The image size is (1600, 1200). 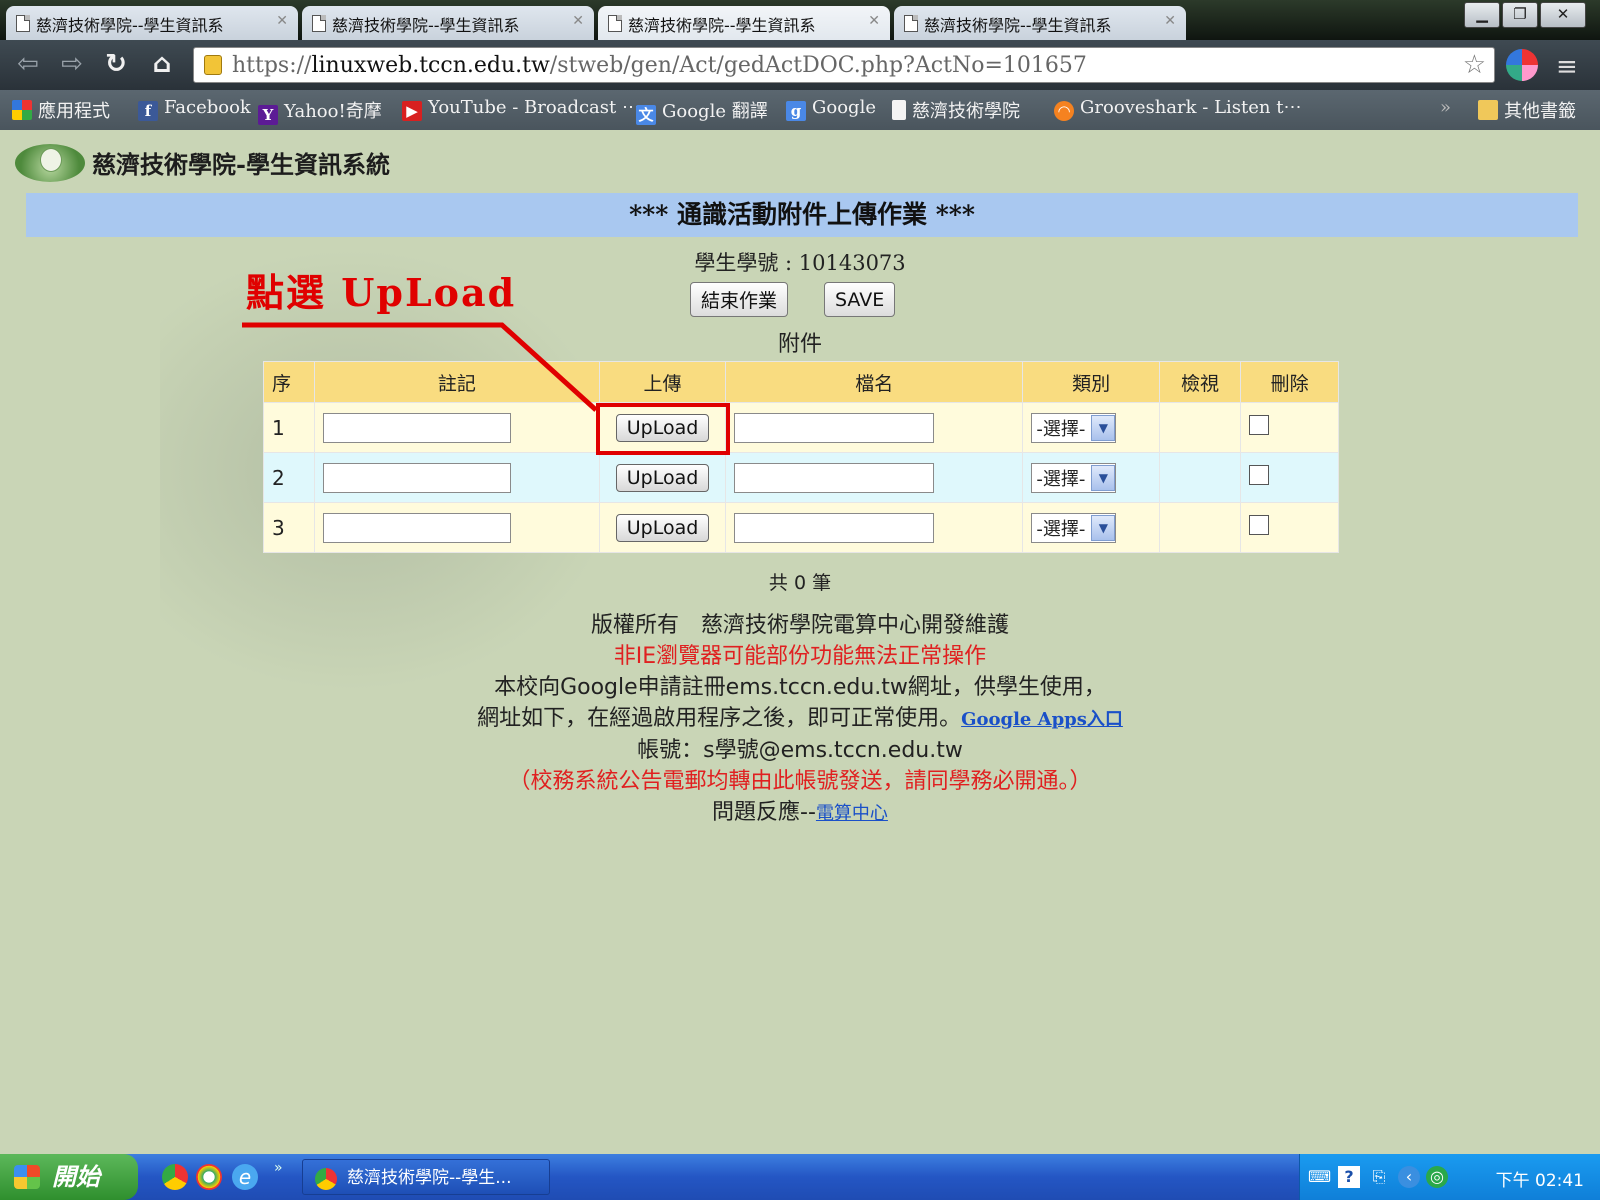 I want to click on apps-icon, so click(x=22, y=110).